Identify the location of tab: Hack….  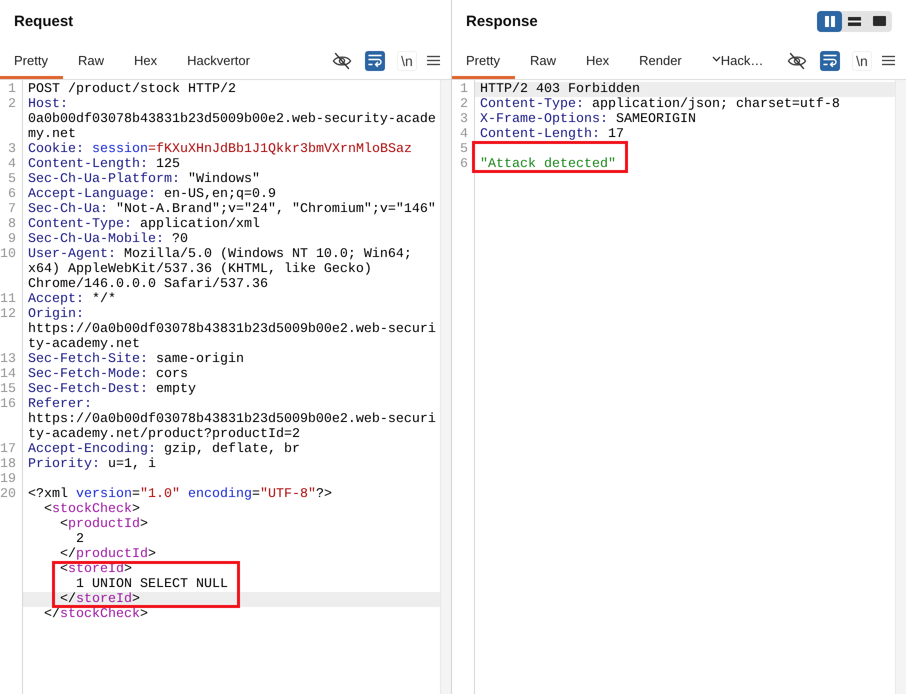
(737, 60).